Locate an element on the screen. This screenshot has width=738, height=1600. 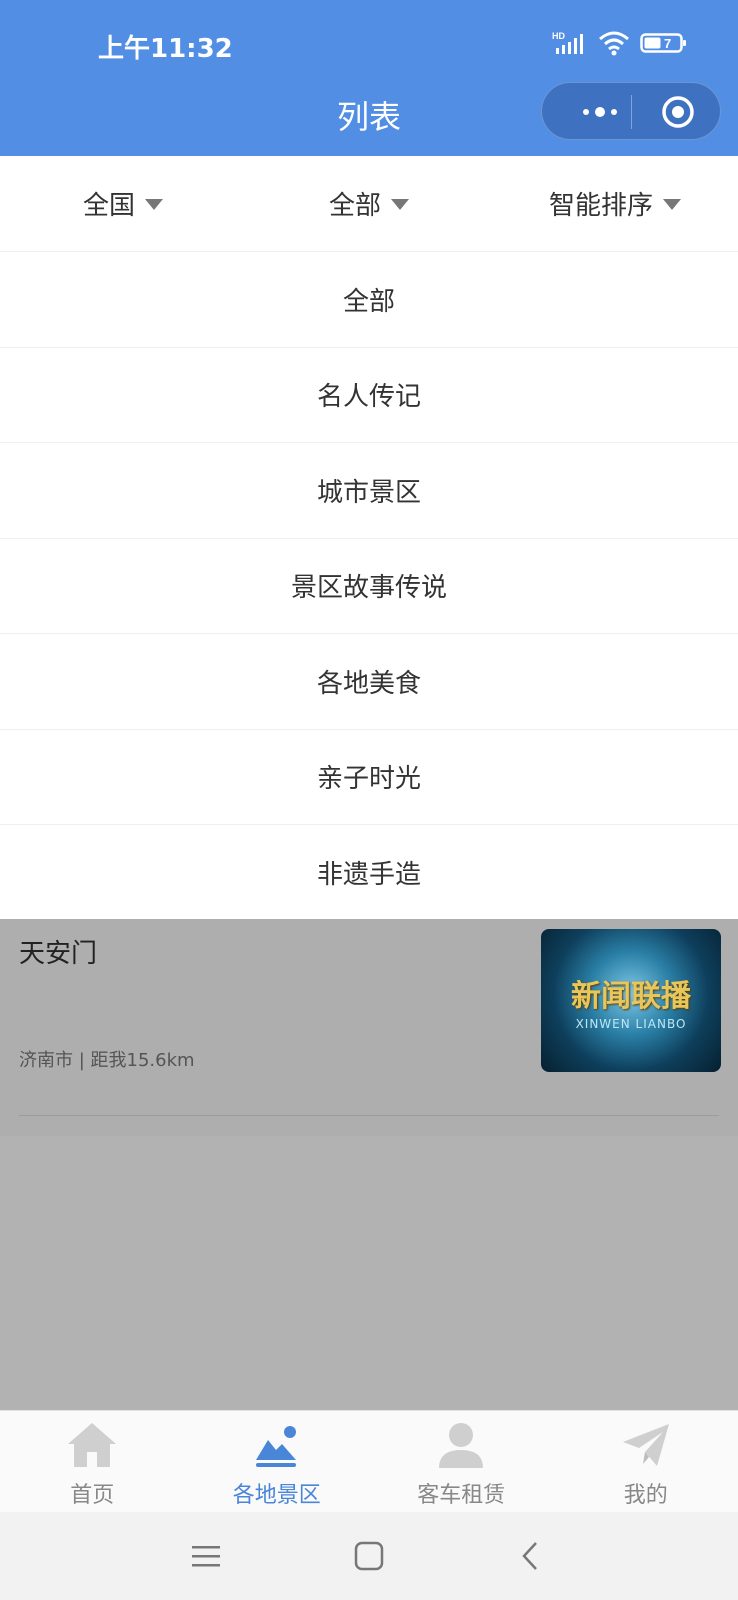
person-icon is located at coordinates (461, 1445).